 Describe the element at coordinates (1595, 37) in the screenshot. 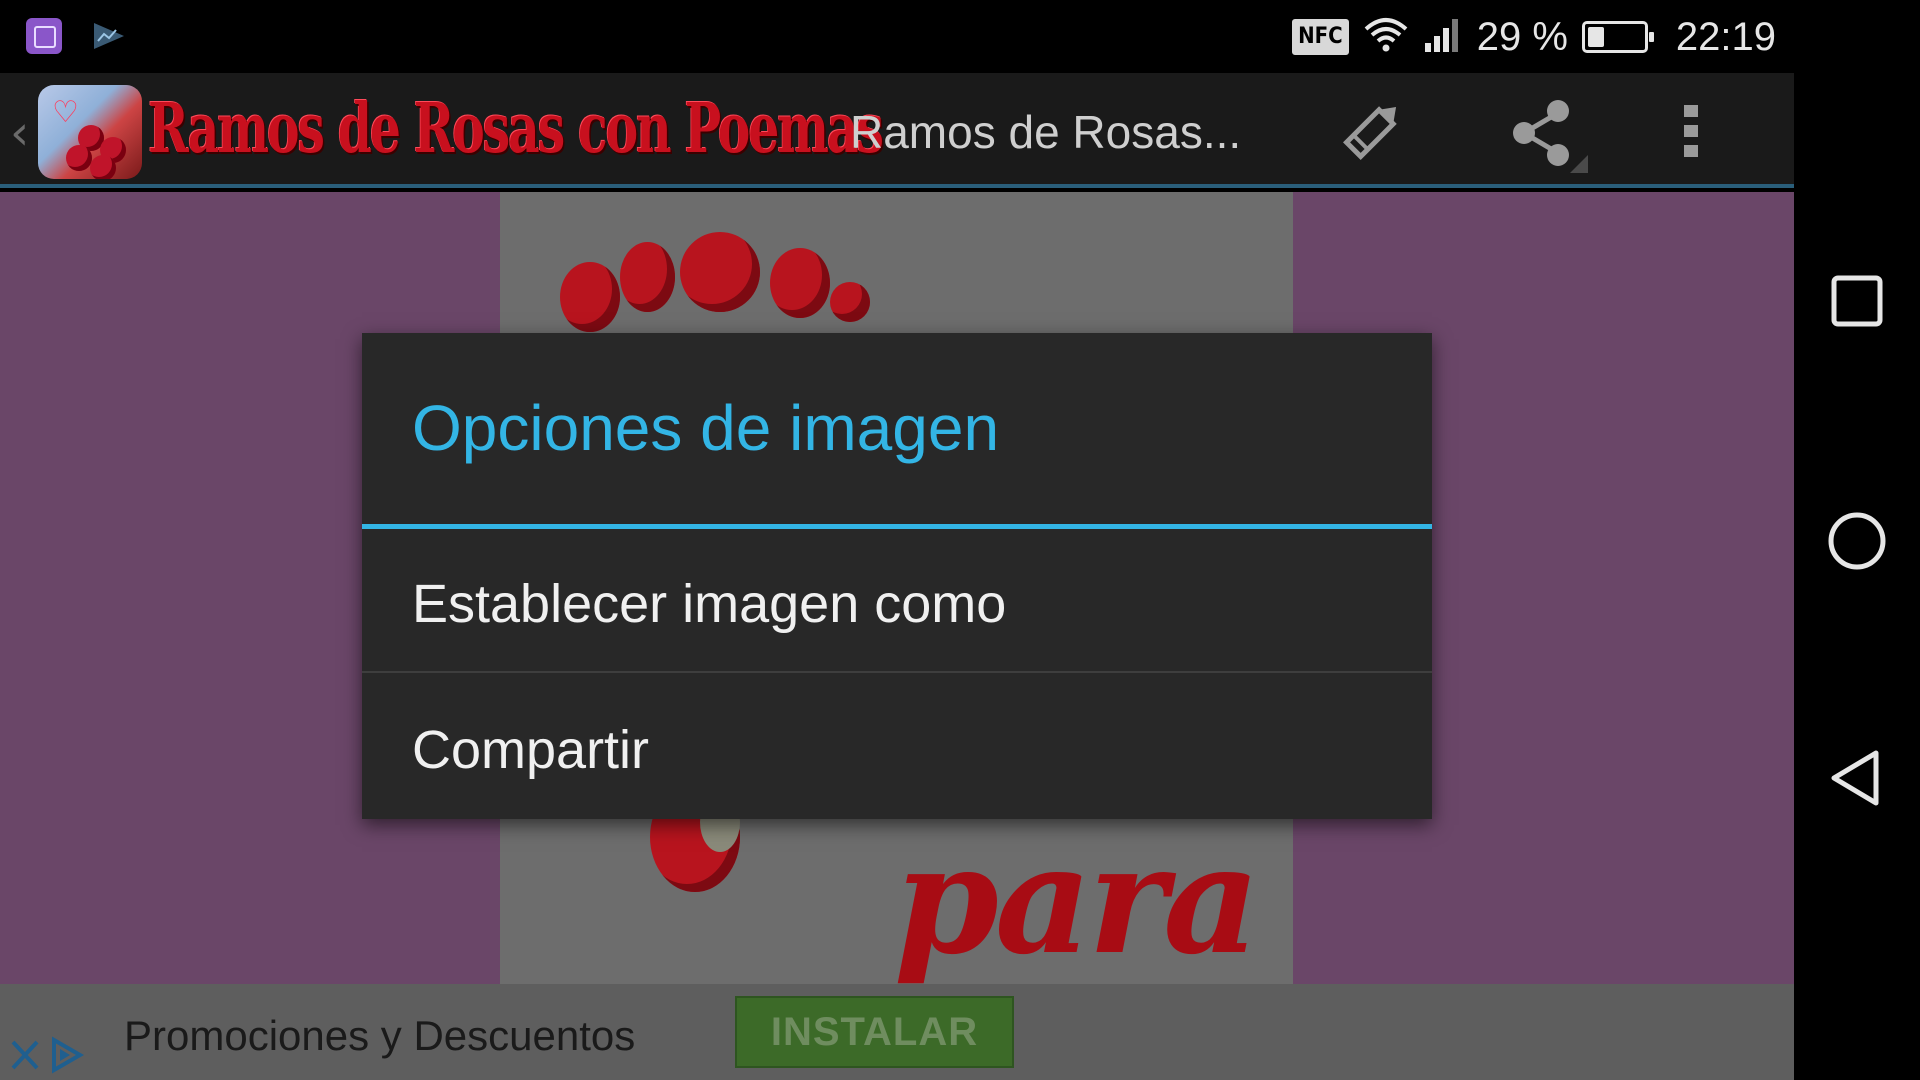

I see `battery-level` at that location.